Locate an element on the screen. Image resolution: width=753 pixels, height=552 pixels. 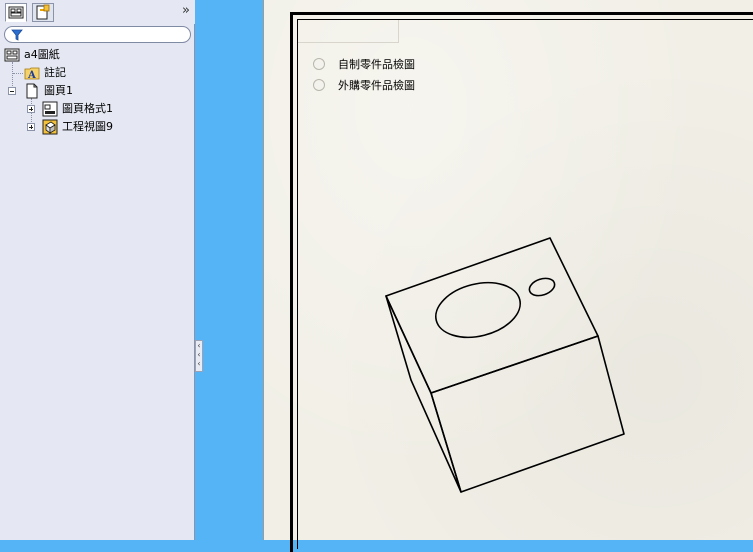
panel-tab-bar: » is located at coordinates (97, 12).